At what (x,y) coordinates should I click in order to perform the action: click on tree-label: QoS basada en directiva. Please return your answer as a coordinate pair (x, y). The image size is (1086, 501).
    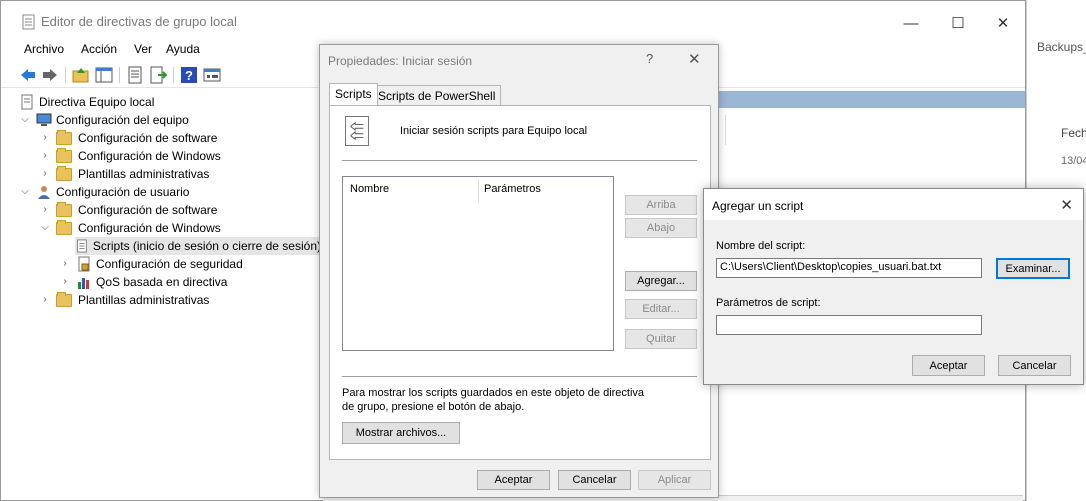
    Looking at the image, I should click on (162, 282).